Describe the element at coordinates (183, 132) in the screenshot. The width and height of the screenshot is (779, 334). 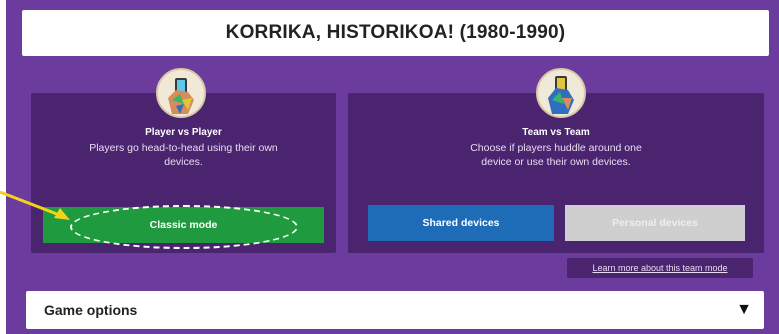
I see `player-vs-player-heading: Player vs Player` at that location.